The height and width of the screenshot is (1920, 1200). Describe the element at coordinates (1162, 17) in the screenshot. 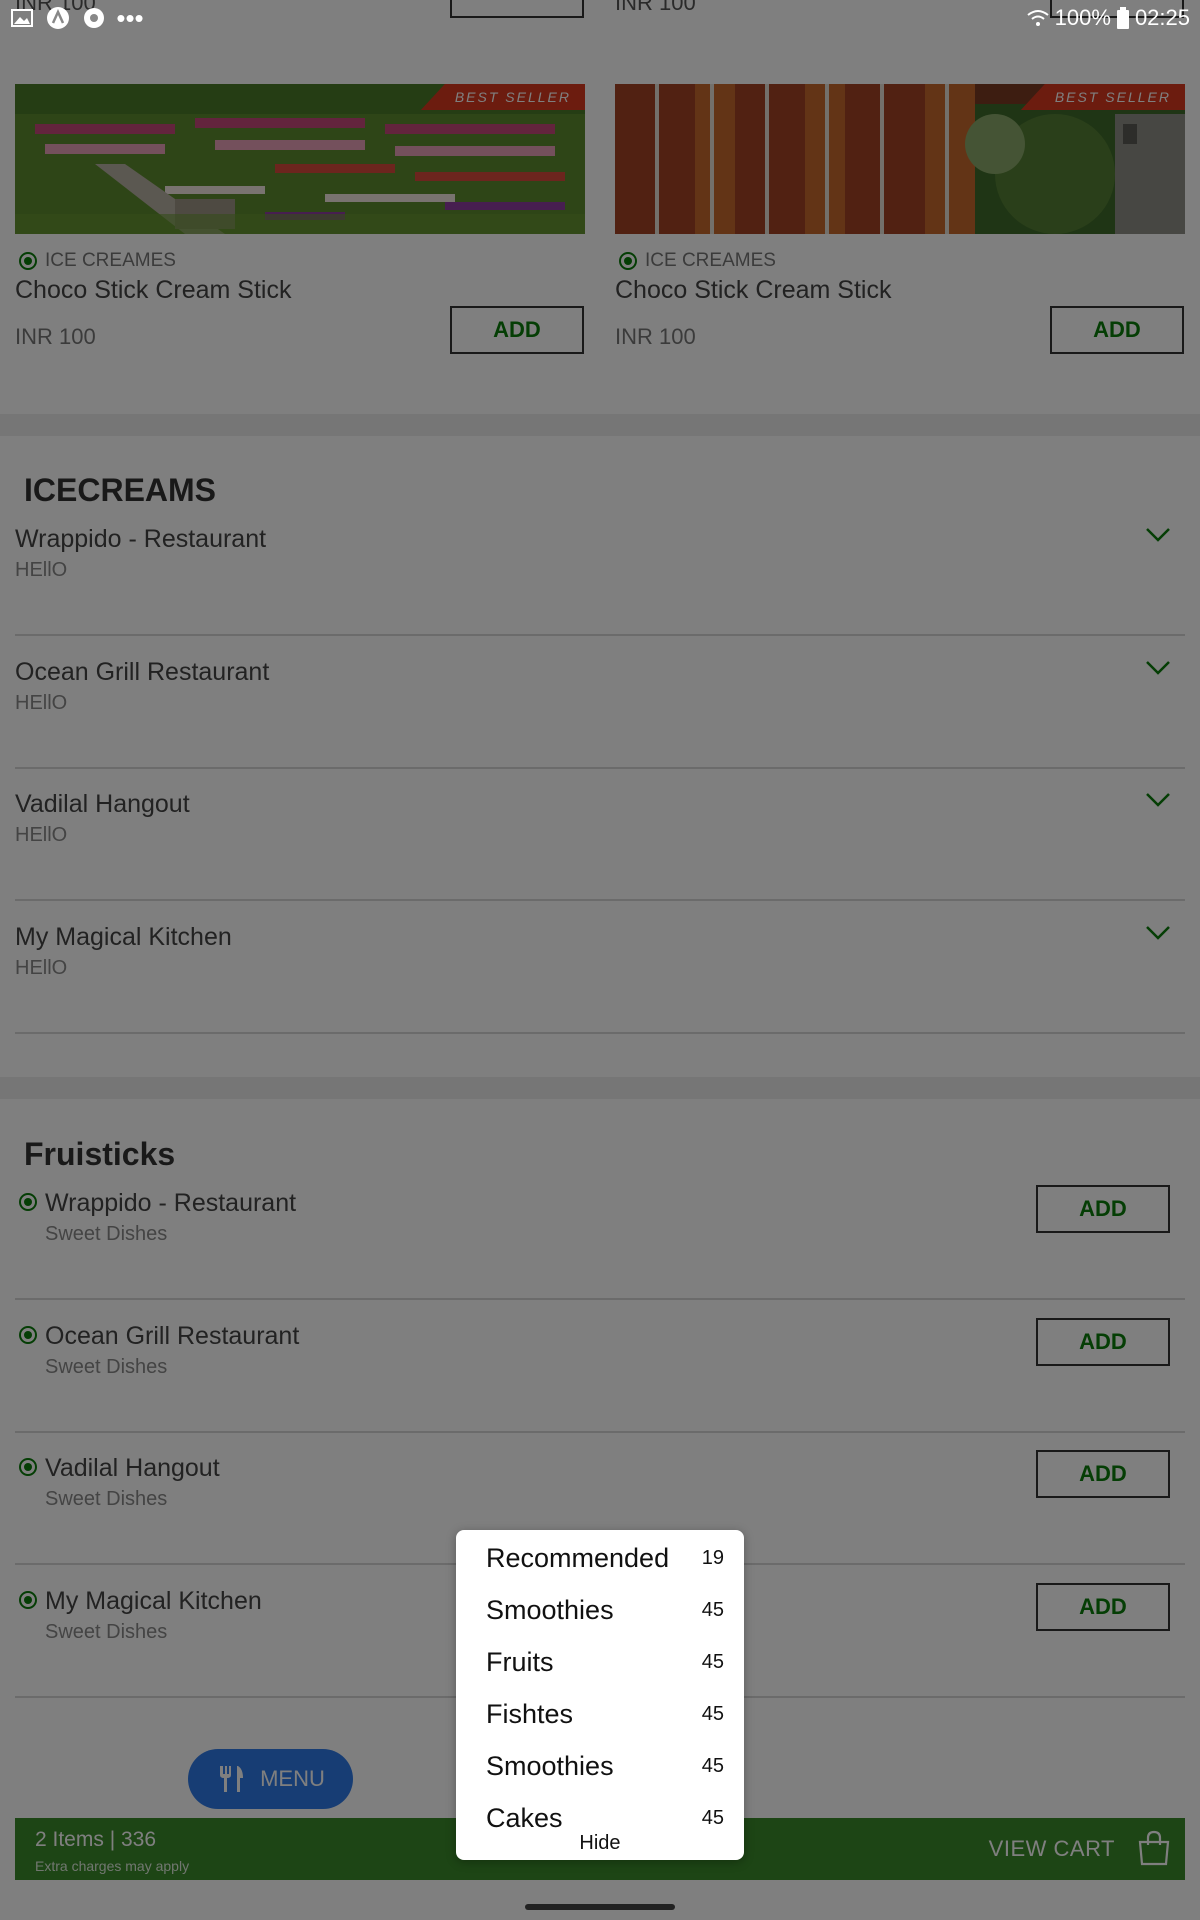

I see `clock-time: 02:25` at that location.